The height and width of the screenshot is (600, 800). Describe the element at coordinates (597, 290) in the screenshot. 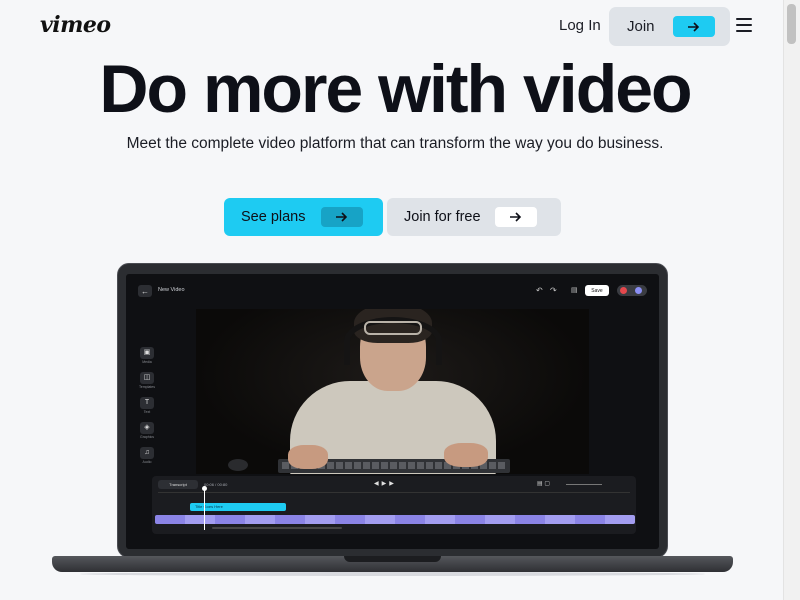

I see `editor-save-button: Save` at that location.